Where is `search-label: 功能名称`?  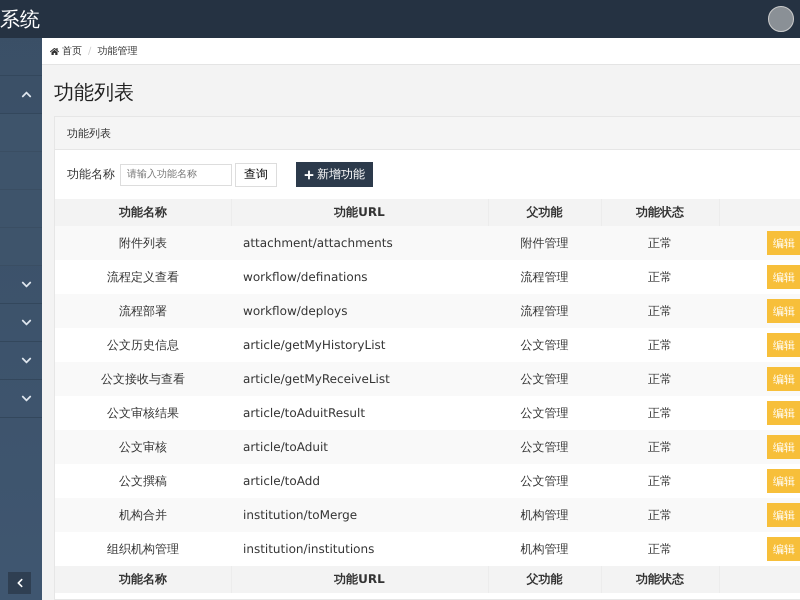 search-label: 功能名称 is located at coordinates (91, 174).